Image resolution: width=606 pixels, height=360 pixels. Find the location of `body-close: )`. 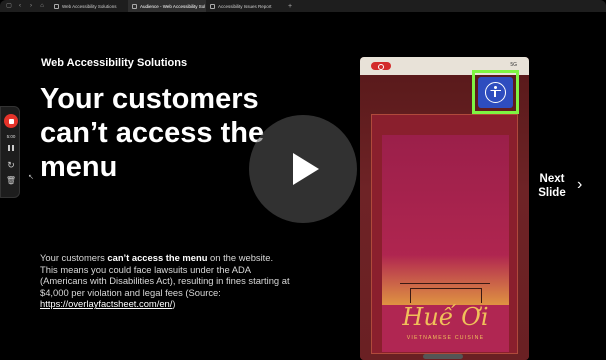

body-close: ) is located at coordinates (174, 304).